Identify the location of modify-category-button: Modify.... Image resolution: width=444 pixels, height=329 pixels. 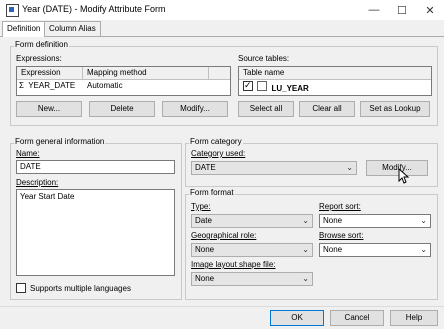
(397, 168).